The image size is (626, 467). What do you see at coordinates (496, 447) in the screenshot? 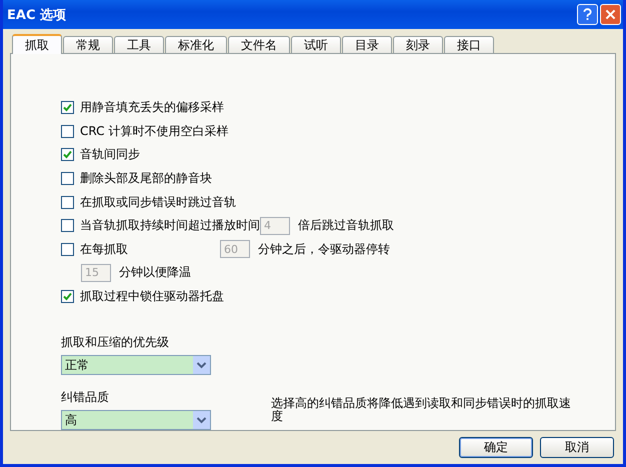
I see `ok-button: 确定` at bounding box center [496, 447].